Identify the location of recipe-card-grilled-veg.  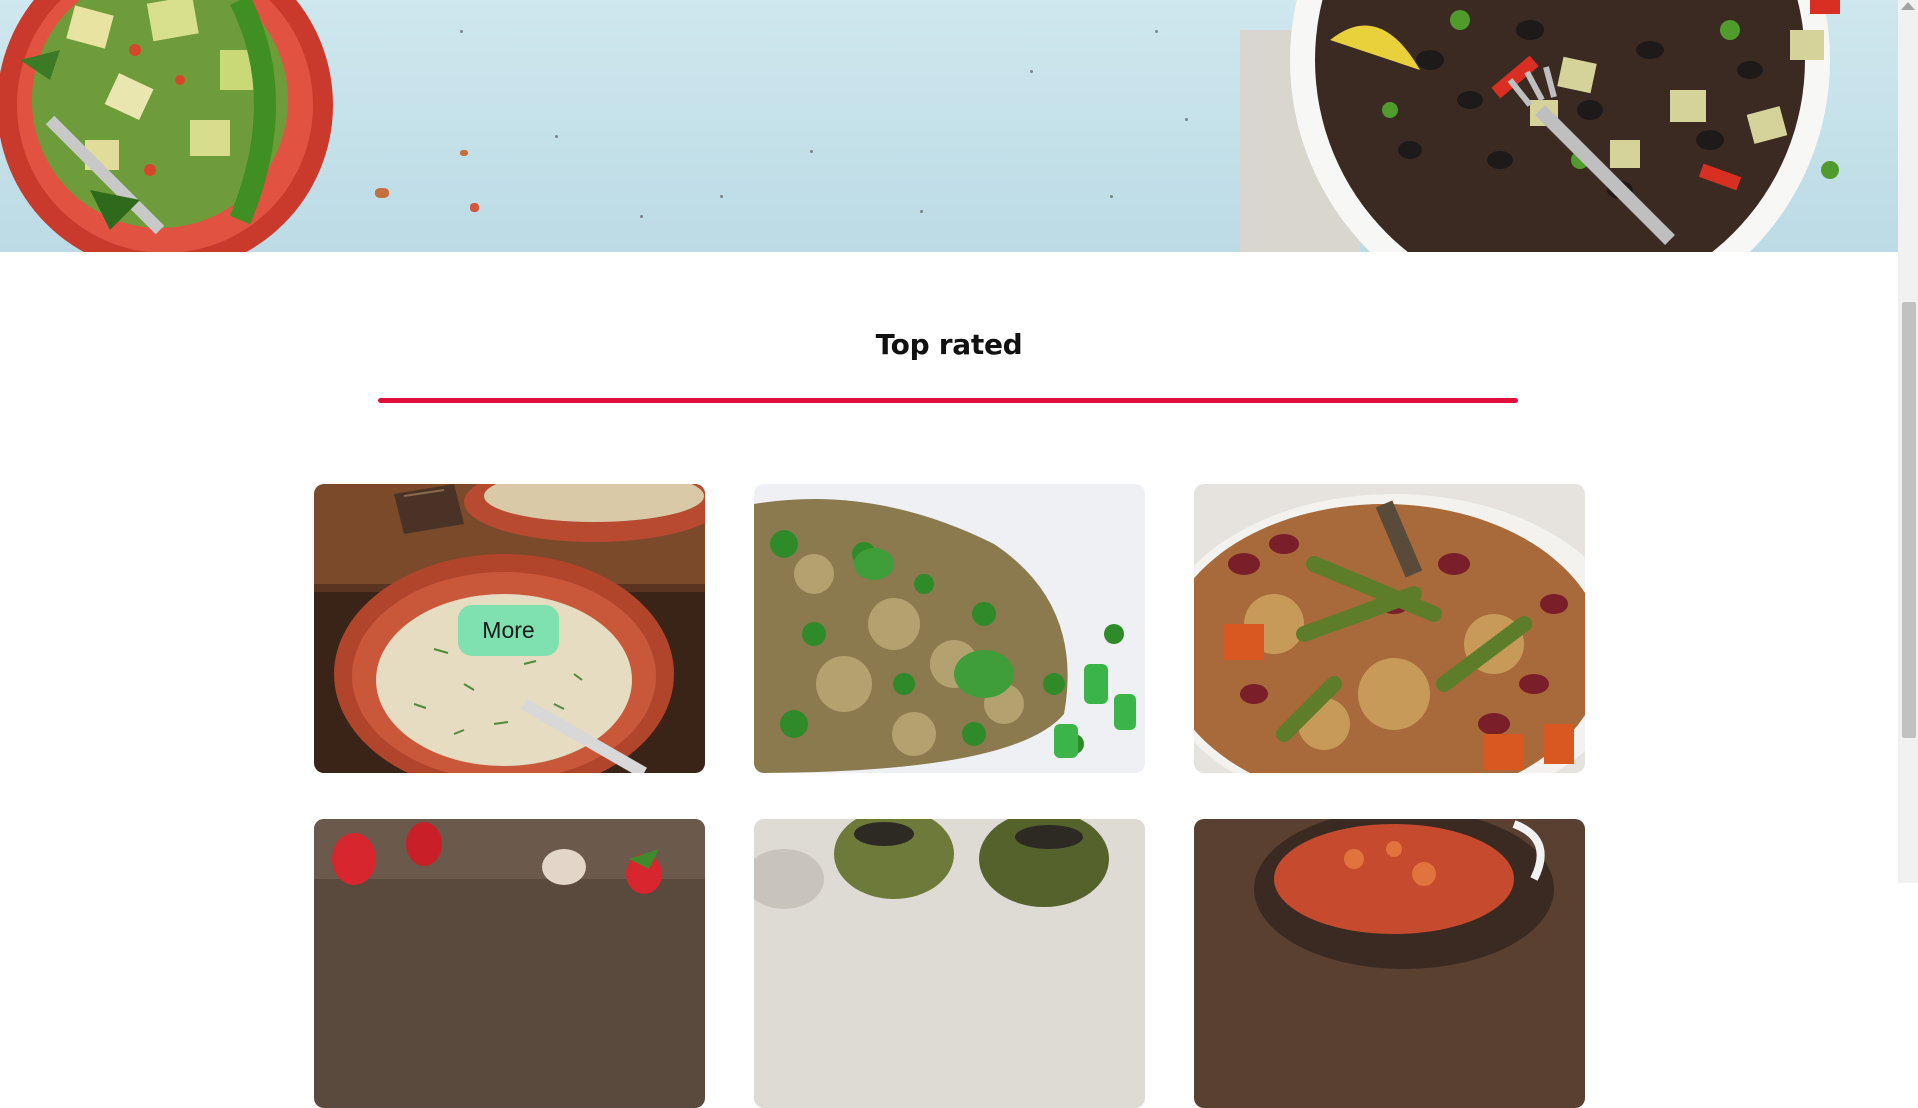
(949, 963).